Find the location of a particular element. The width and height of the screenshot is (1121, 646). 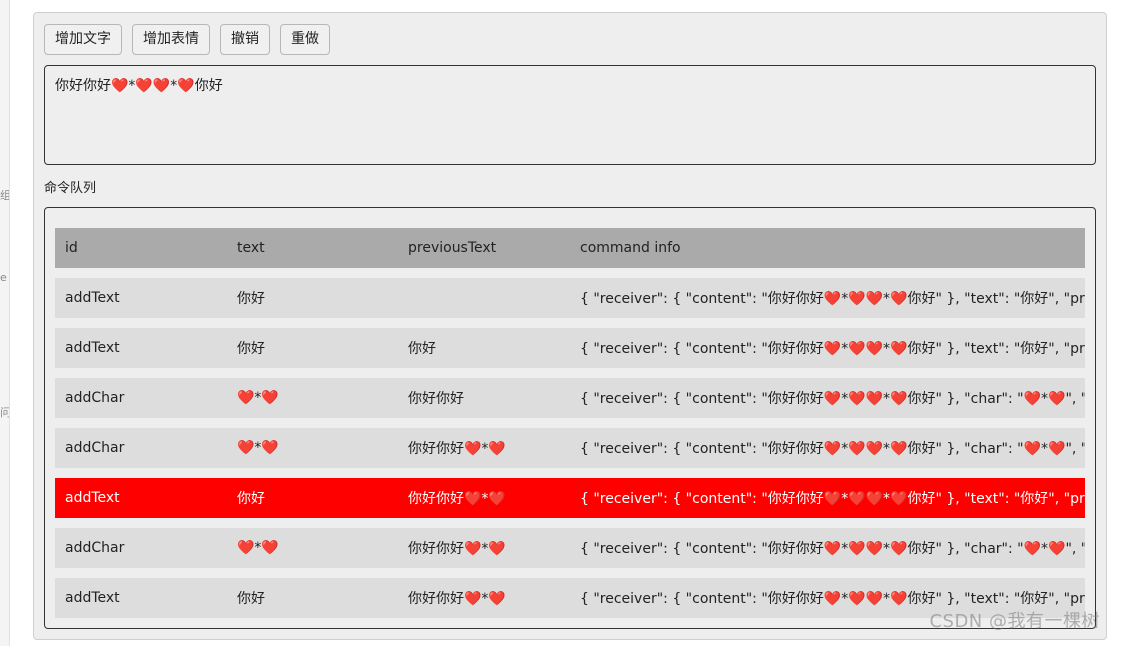

undo-button: 撤销 is located at coordinates (245, 39).